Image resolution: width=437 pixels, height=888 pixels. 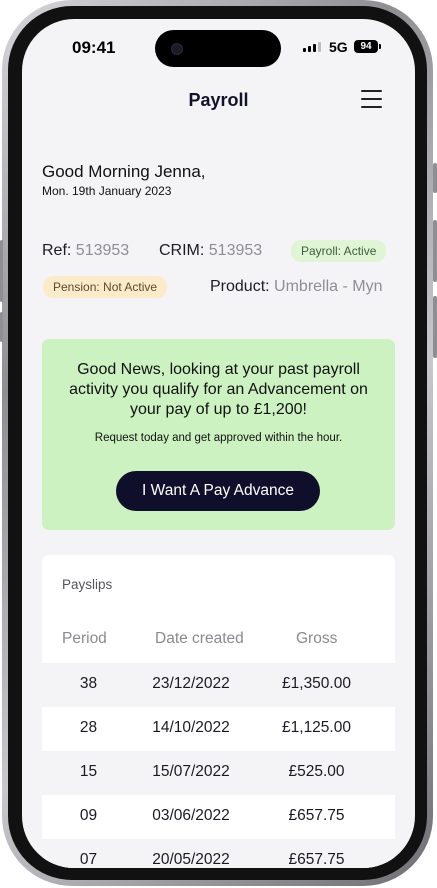 What do you see at coordinates (191, 771) in the screenshot?
I see `cell-date: 15/07/2022` at bounding box center [191, 771].